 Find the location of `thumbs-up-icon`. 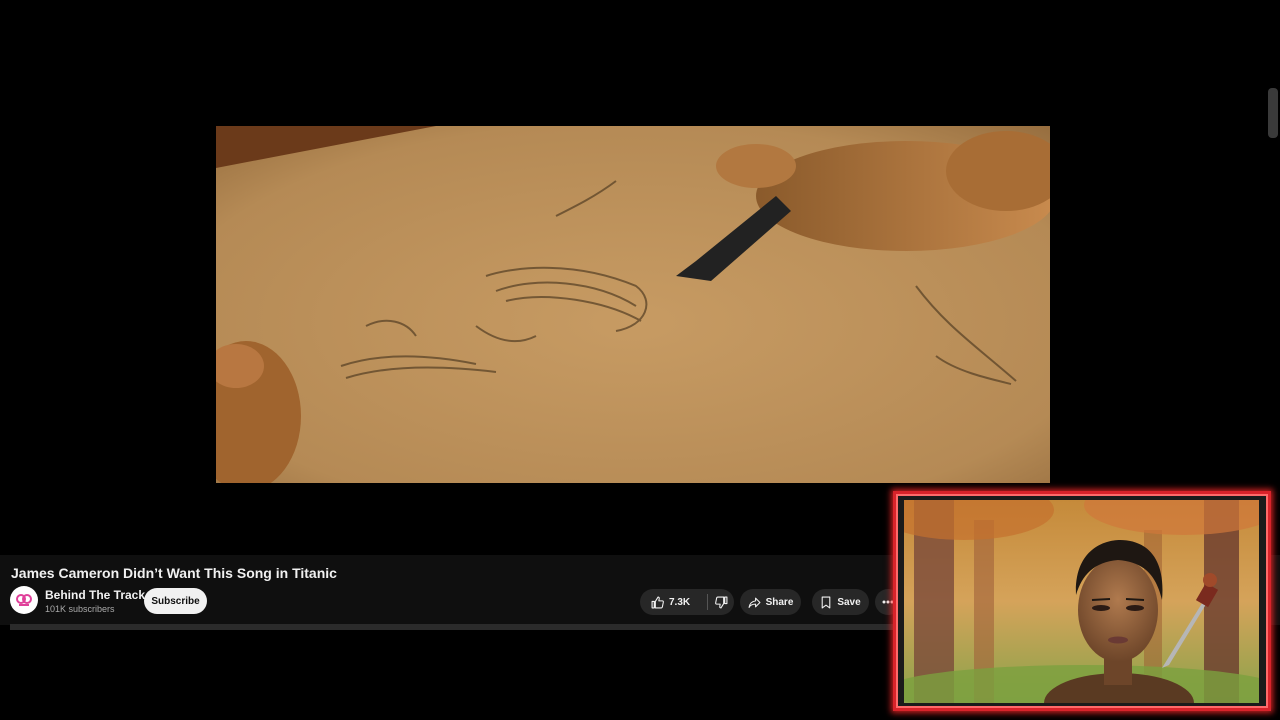

thumbs-up-icon is located at coordinates (657, 602).